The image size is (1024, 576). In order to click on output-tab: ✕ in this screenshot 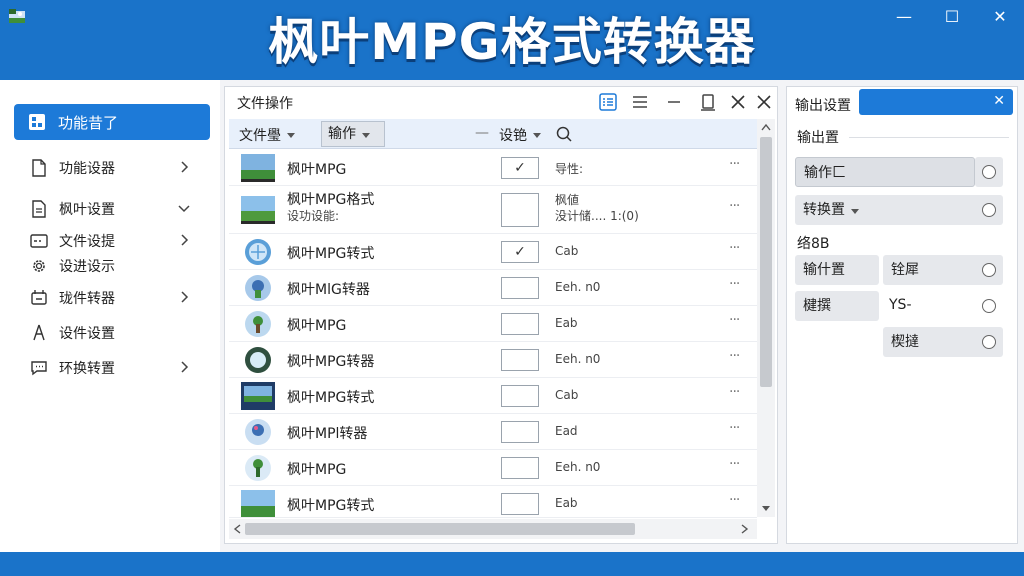, I will do `click(936, 102)`.